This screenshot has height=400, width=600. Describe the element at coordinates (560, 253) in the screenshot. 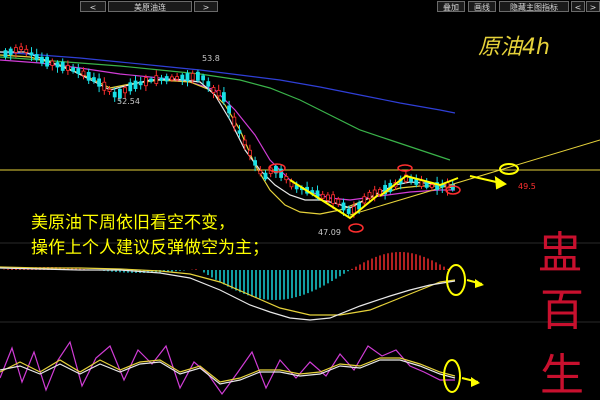

I see `watermark-char-1: 盅` at that location.